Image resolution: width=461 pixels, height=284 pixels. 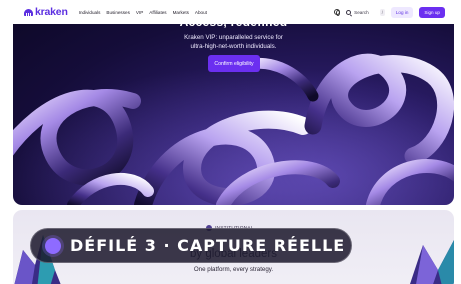 I want to click on nav-markets: Markets, so click(x=181, y=12).